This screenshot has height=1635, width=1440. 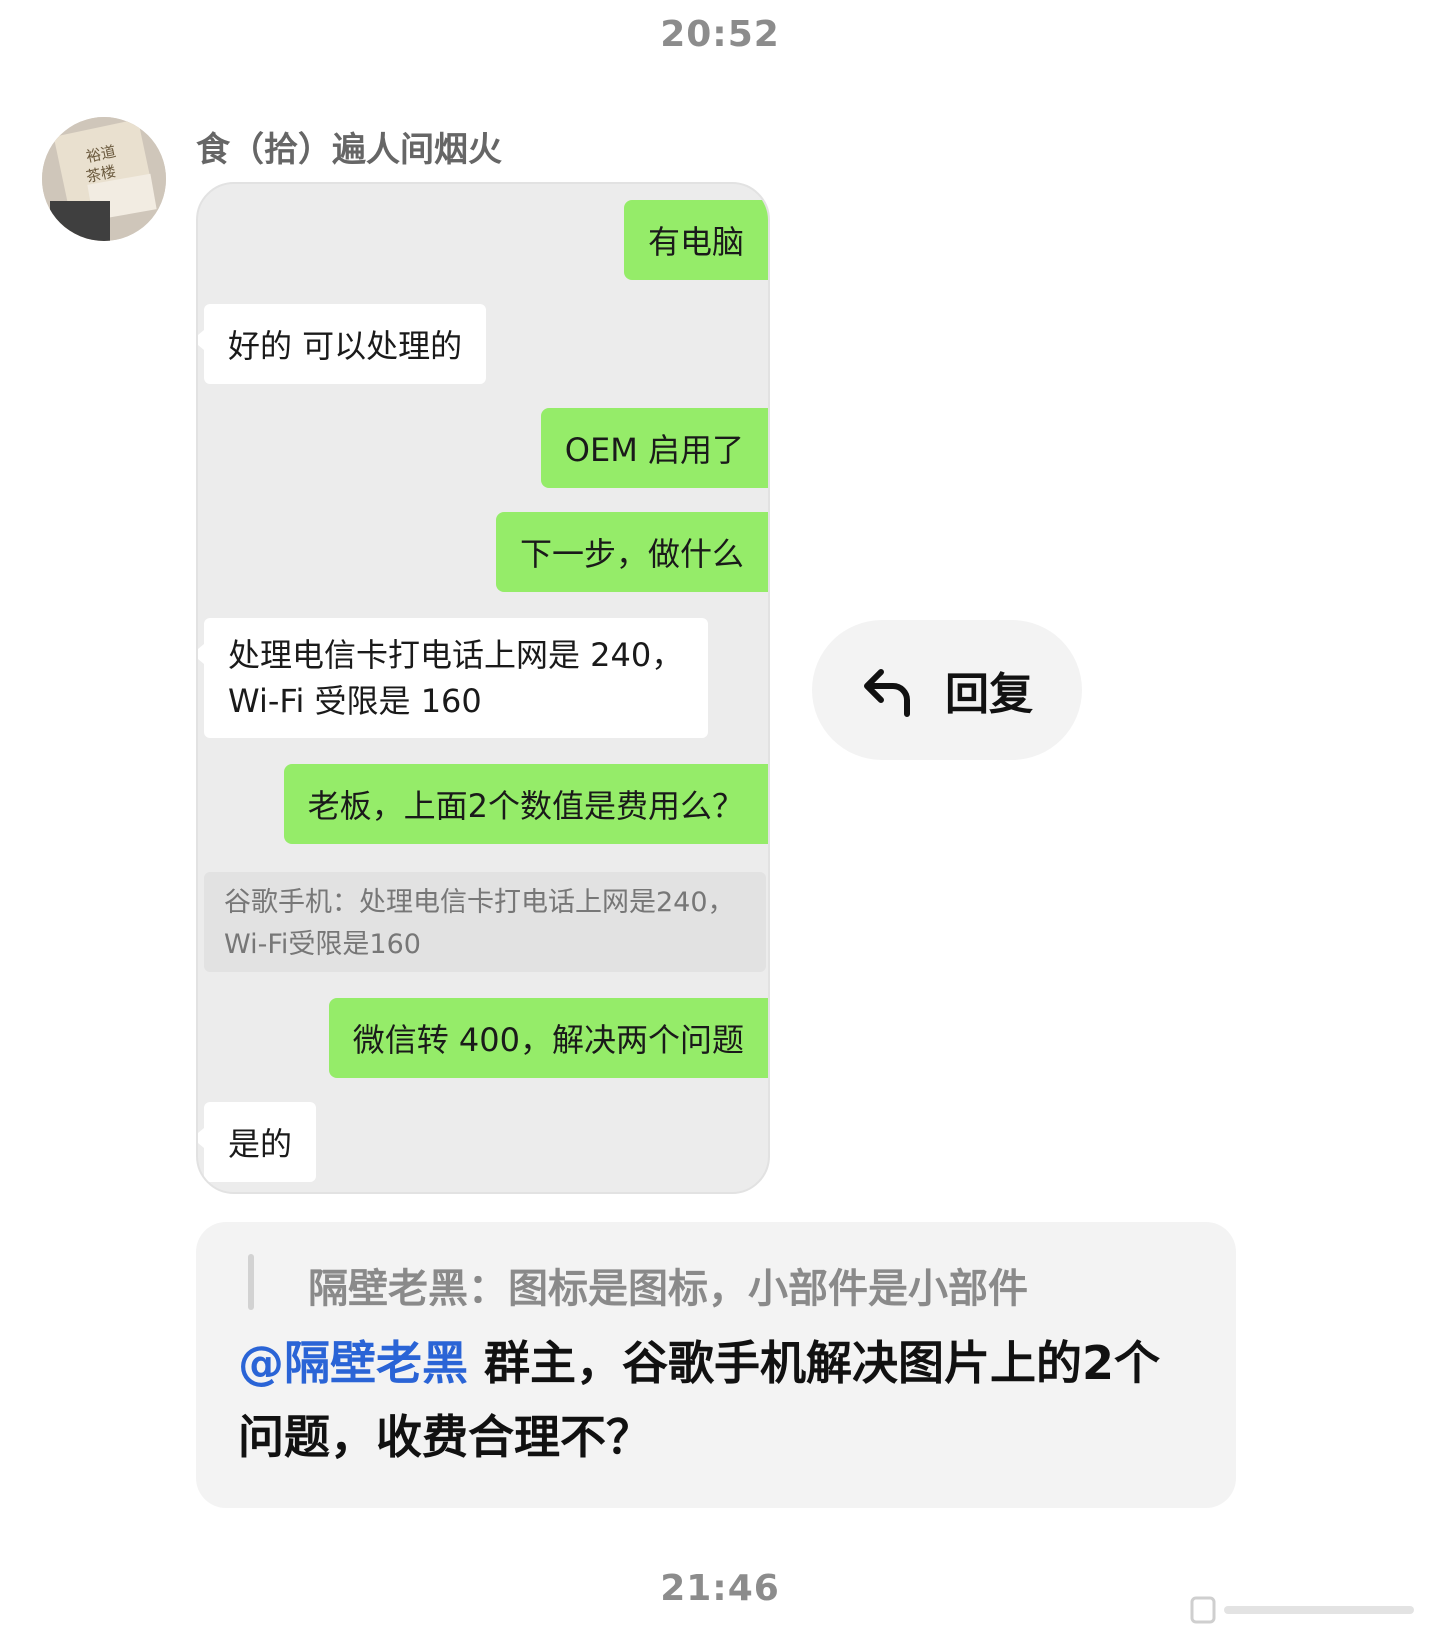 What do you see at coordinates (525, 804) in the screenshot?
I see `chat-bubble-me: 老板，上面2个数值是费用么？` at bounding box center [525, 804].